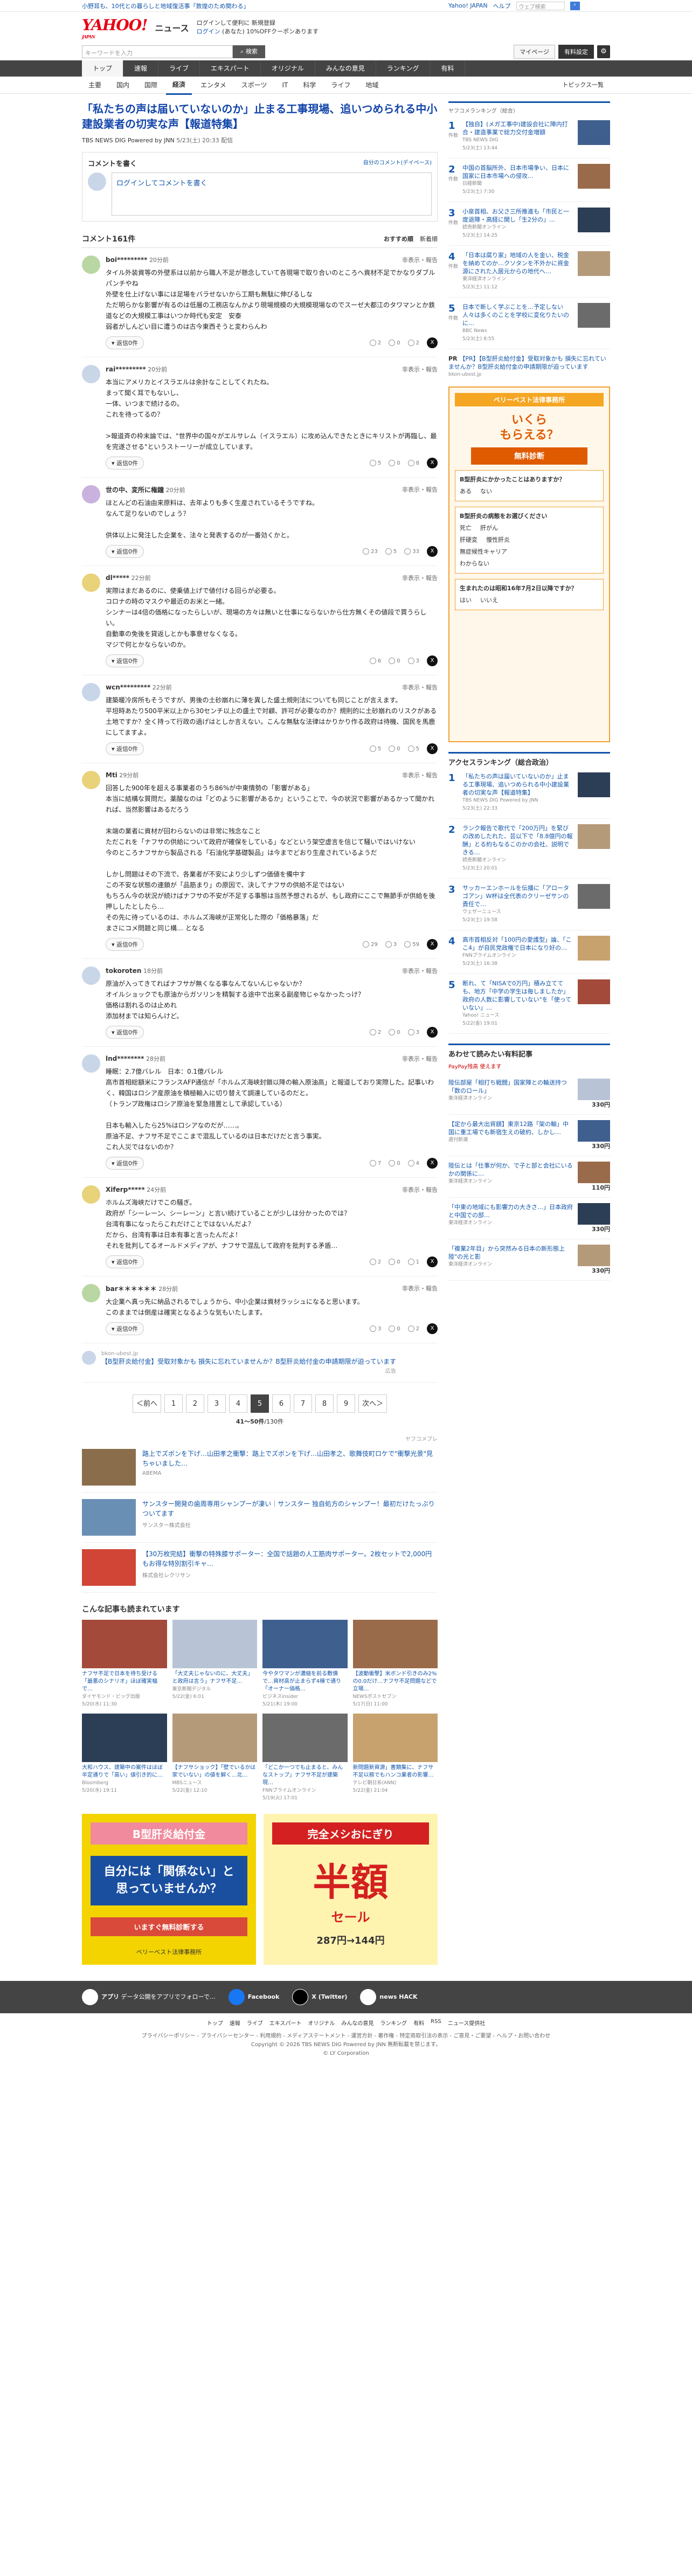 Image resolution: width=692 pixels, height=2576 pixels. What do you see at coordinates (413, 1032) in the screenshot?
I see `neutral-button: 3` at bounding box center [413, 1032].